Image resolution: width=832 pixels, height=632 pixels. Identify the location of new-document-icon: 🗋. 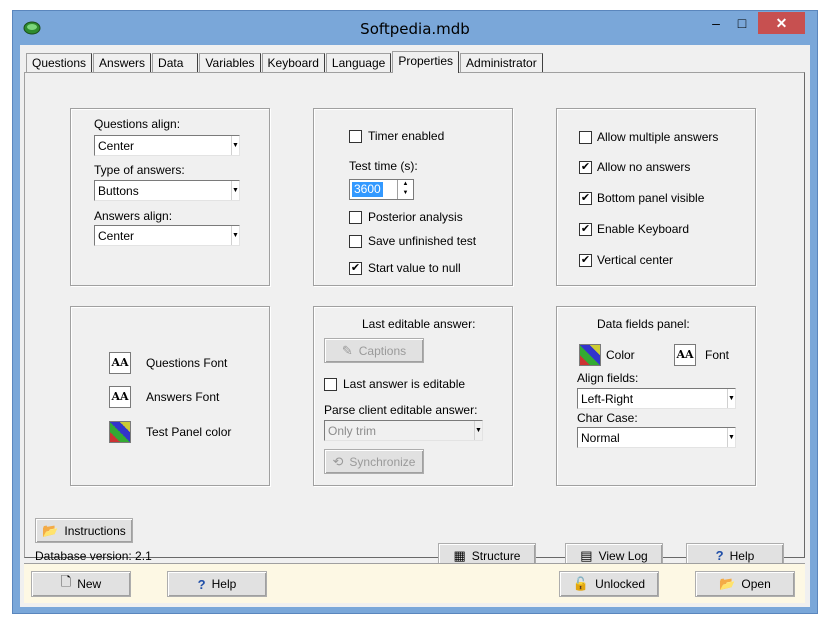
(66, 581).